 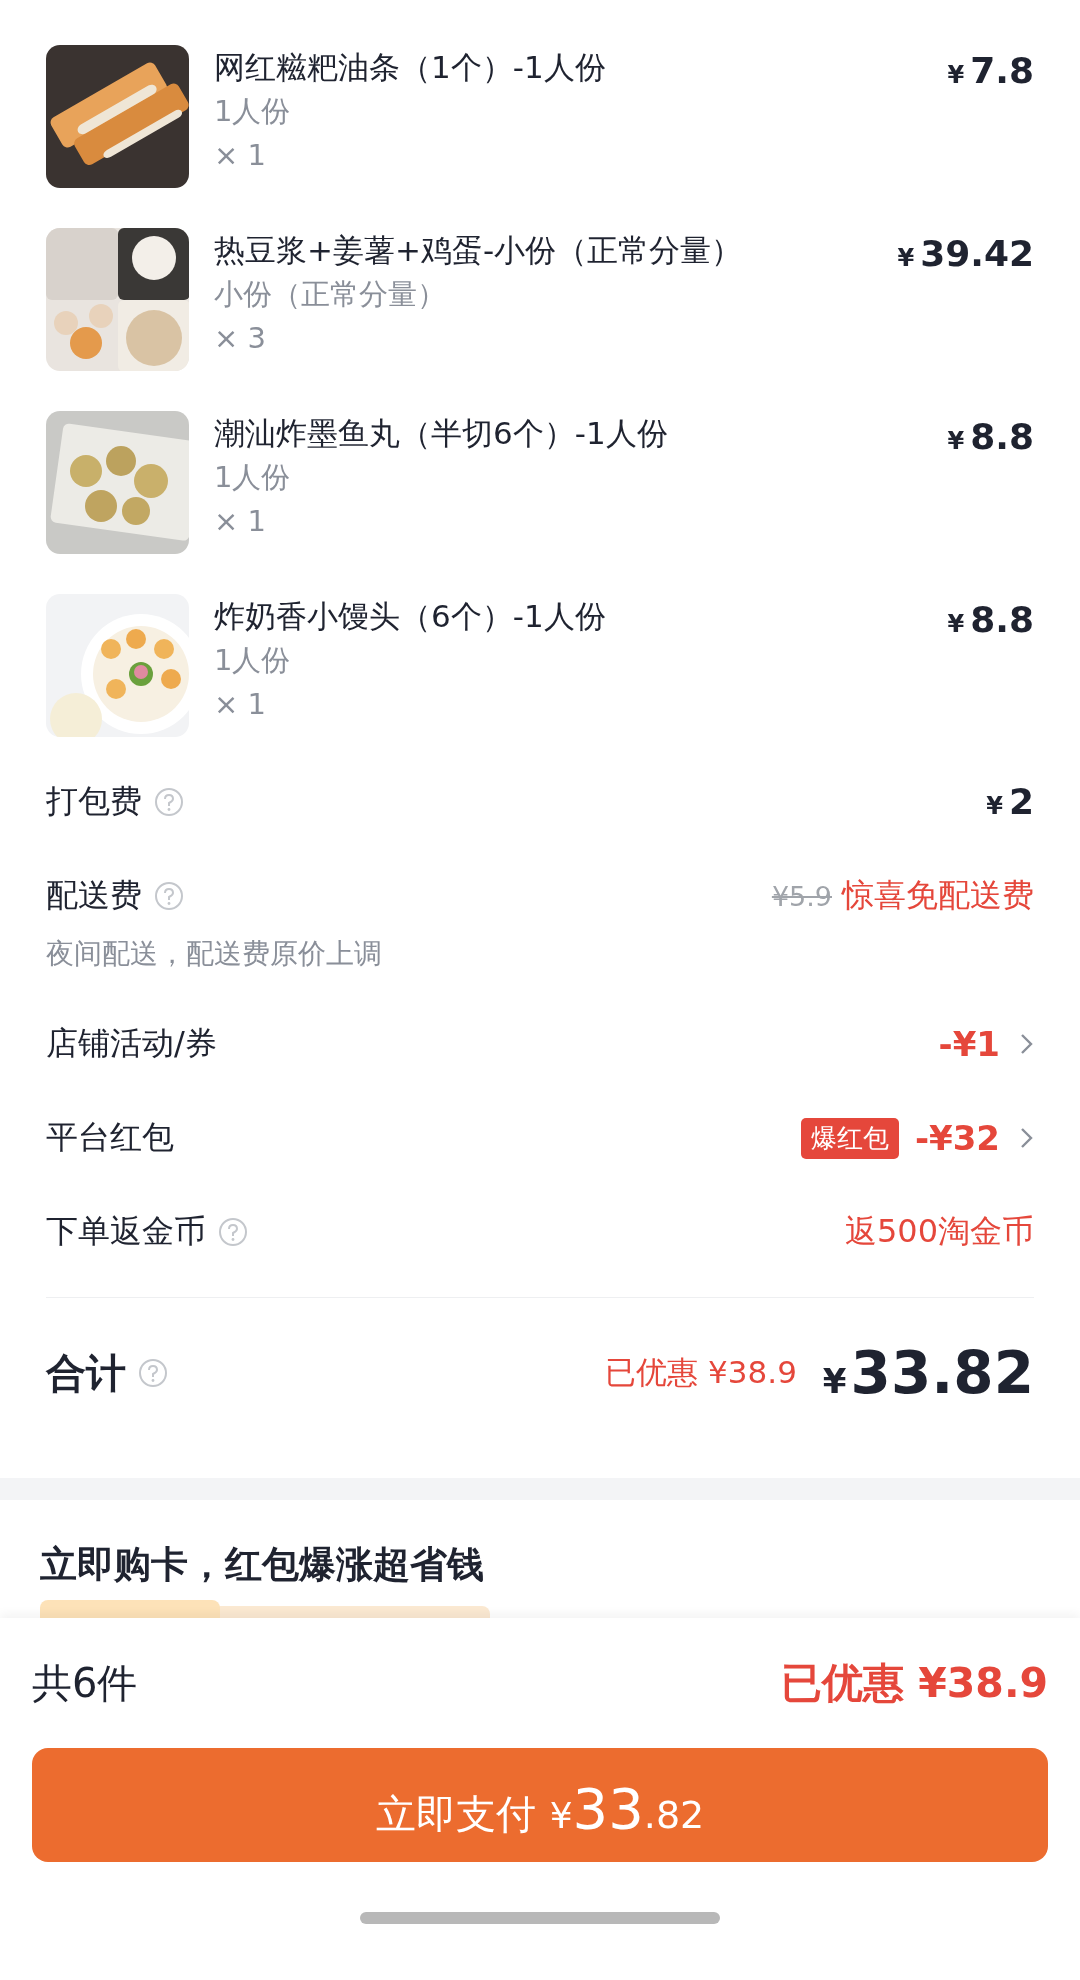 I want to click on original-price: ¥5.9, so click(x=801, y=896).